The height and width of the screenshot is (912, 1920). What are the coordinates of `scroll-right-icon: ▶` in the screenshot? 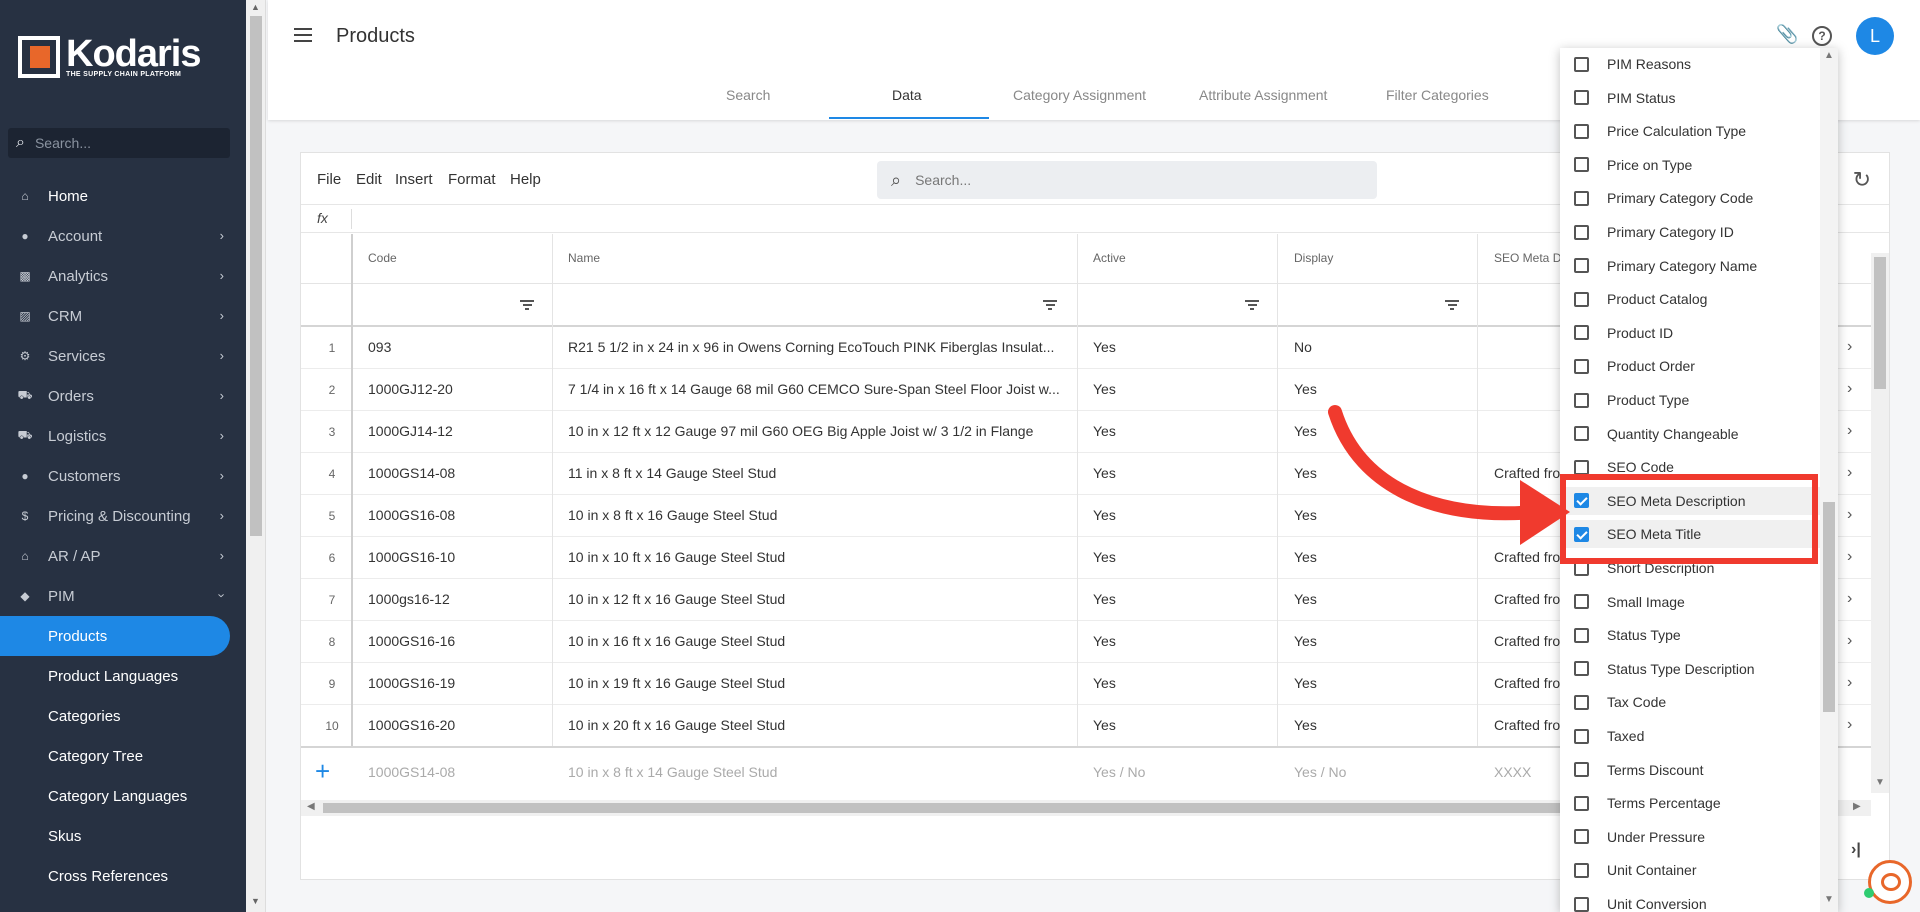 It's located at (1857, 806).